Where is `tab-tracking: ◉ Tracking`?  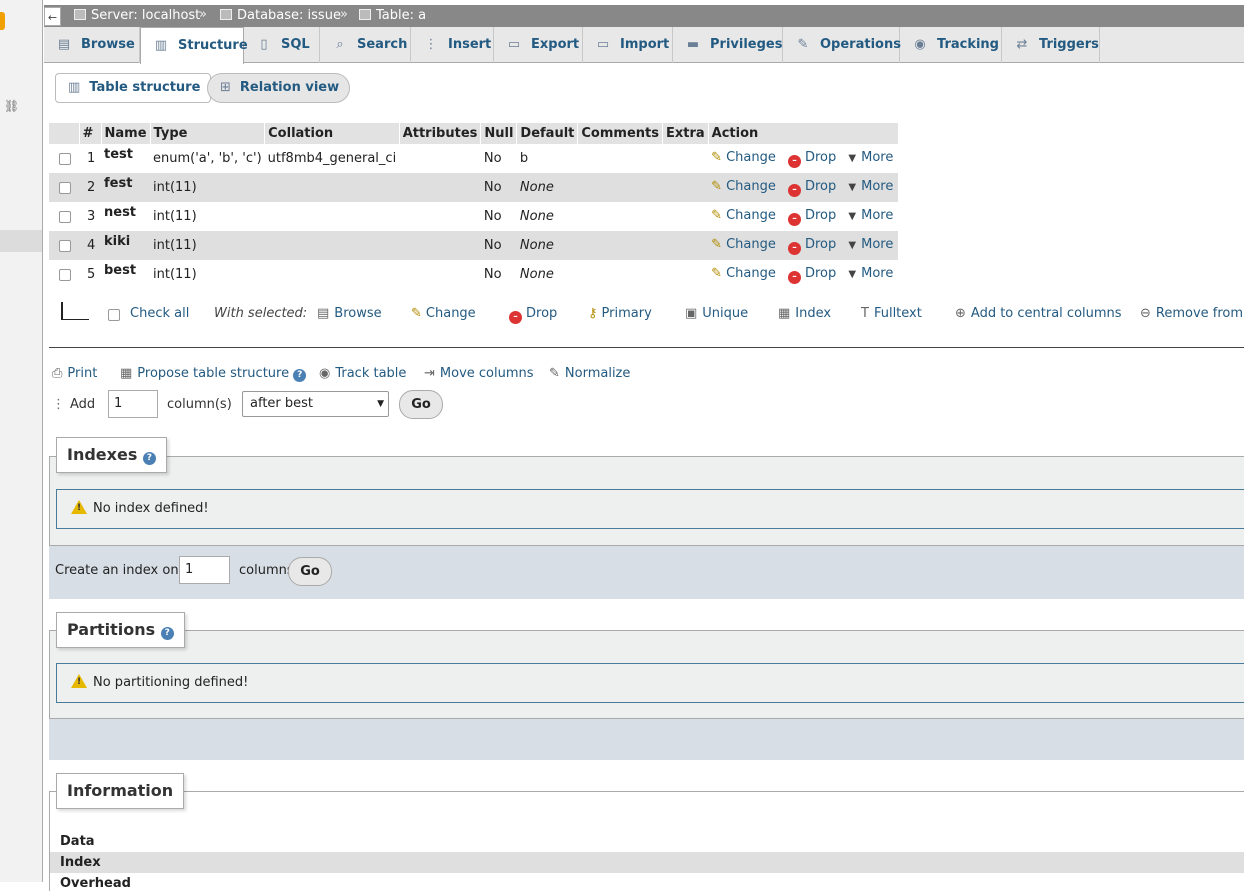
tab-tracking: ◉ Tracking is located at coordinates (951, 45).